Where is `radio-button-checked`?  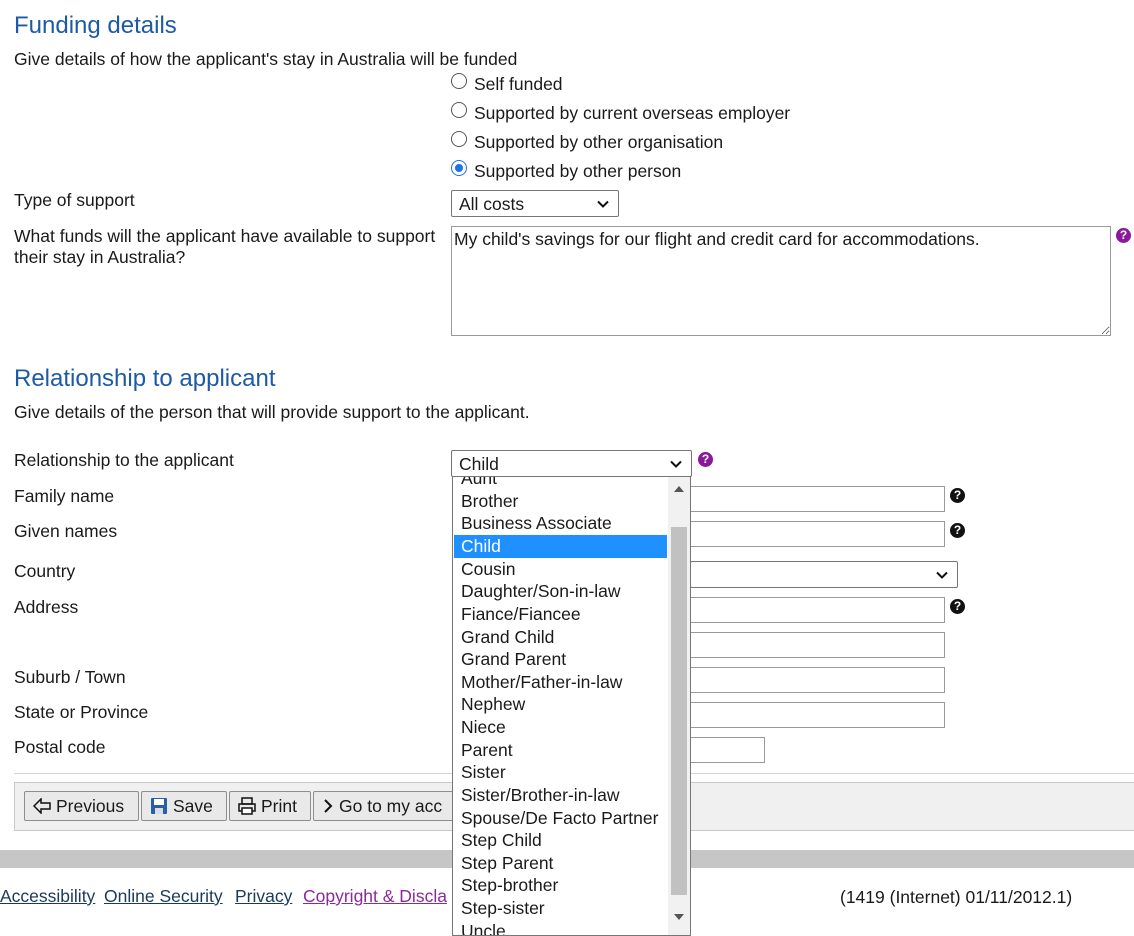
radio-button-checked is located at coordinates (459, 168).